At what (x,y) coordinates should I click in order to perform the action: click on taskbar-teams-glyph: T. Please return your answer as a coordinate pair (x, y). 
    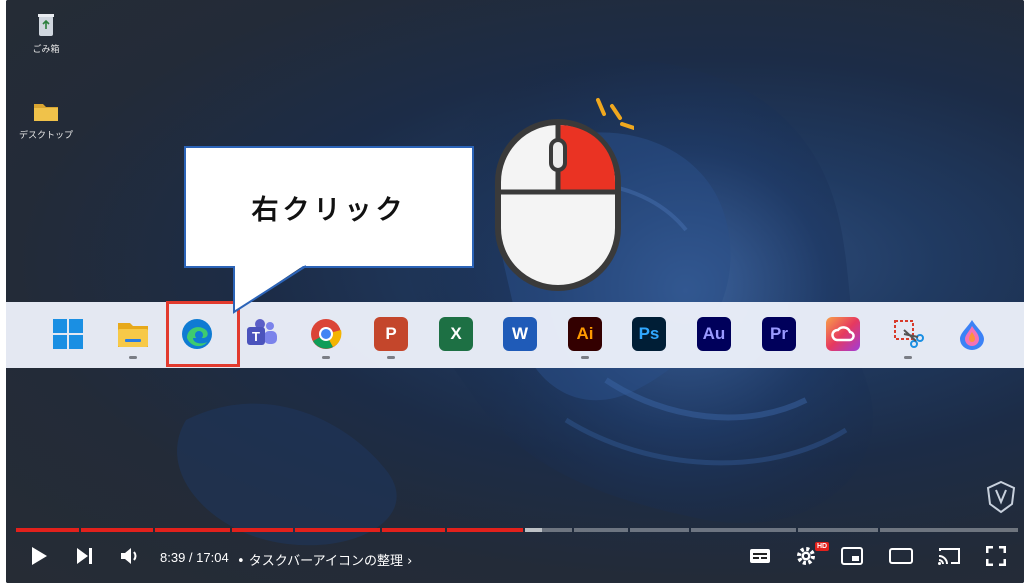
    Looking at the image, I should click on (262, 334).